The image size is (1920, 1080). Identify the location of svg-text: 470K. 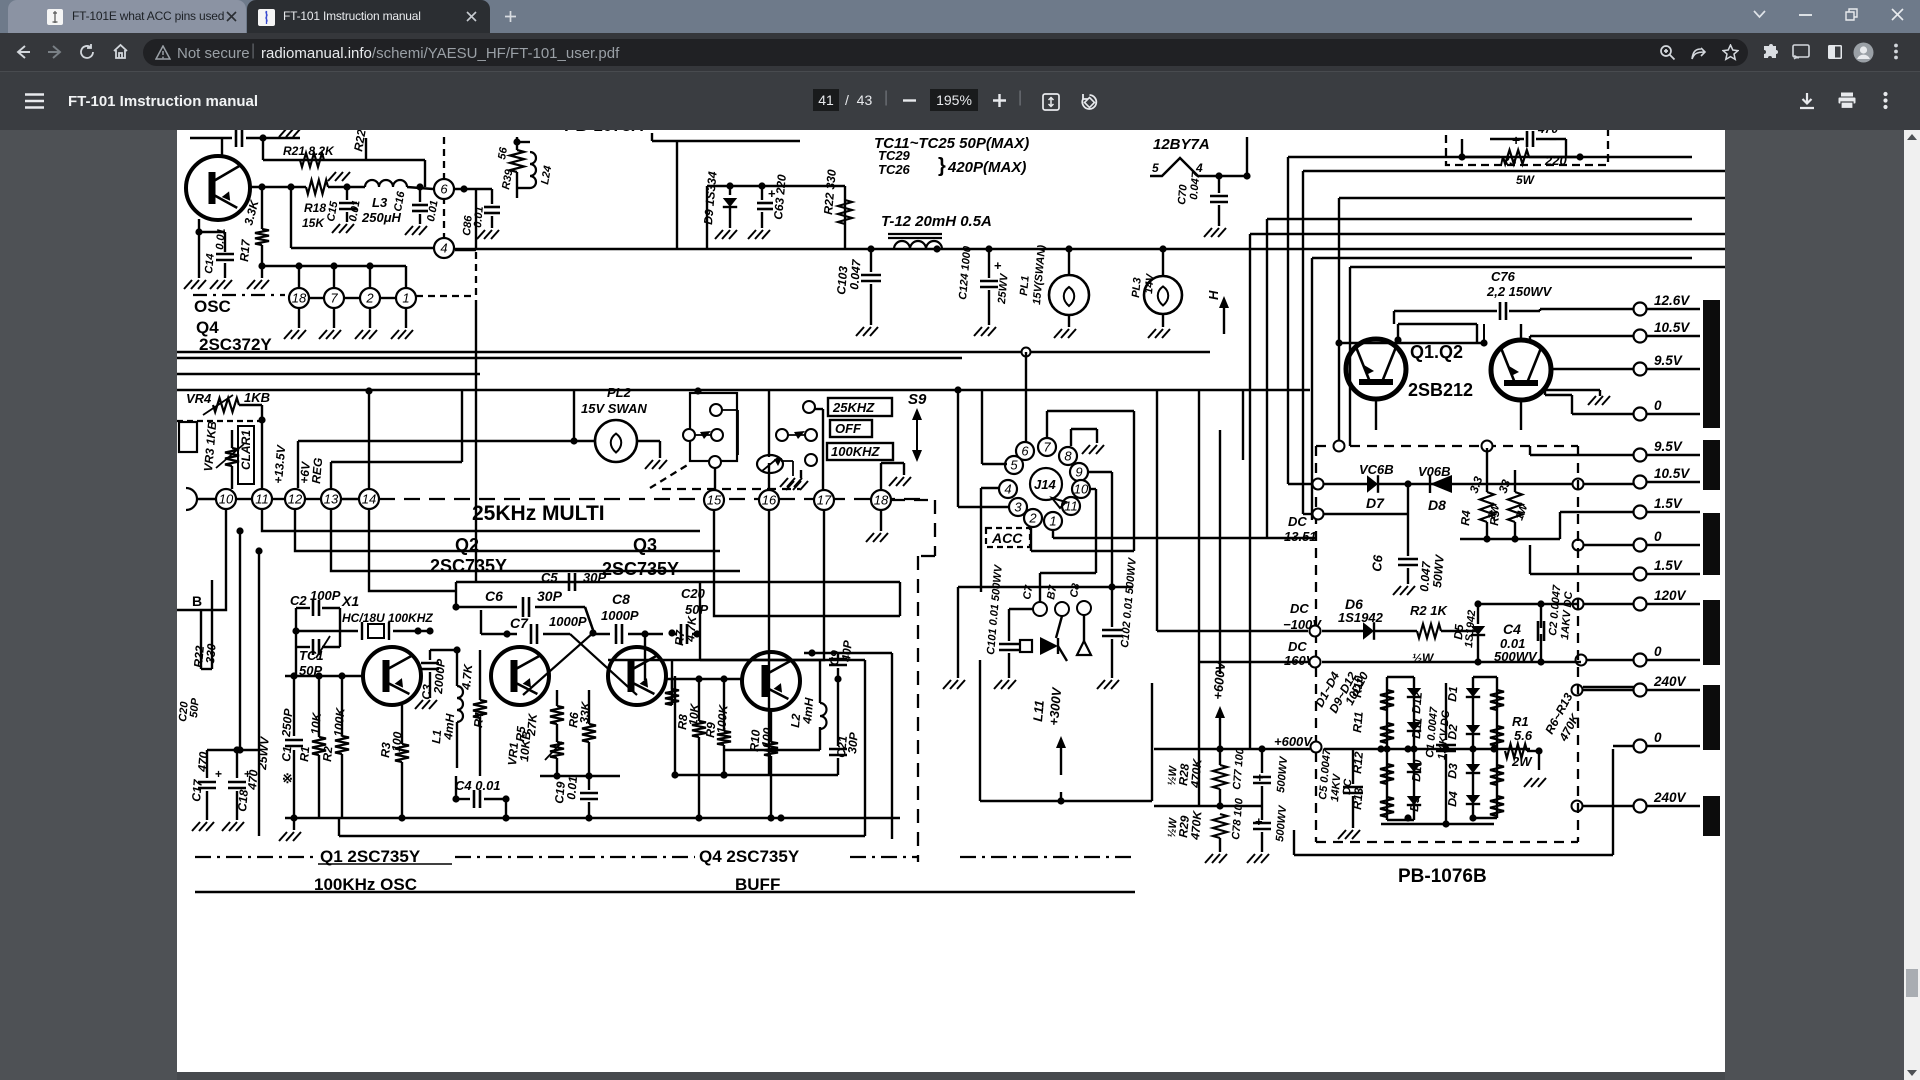
(1196, 825).